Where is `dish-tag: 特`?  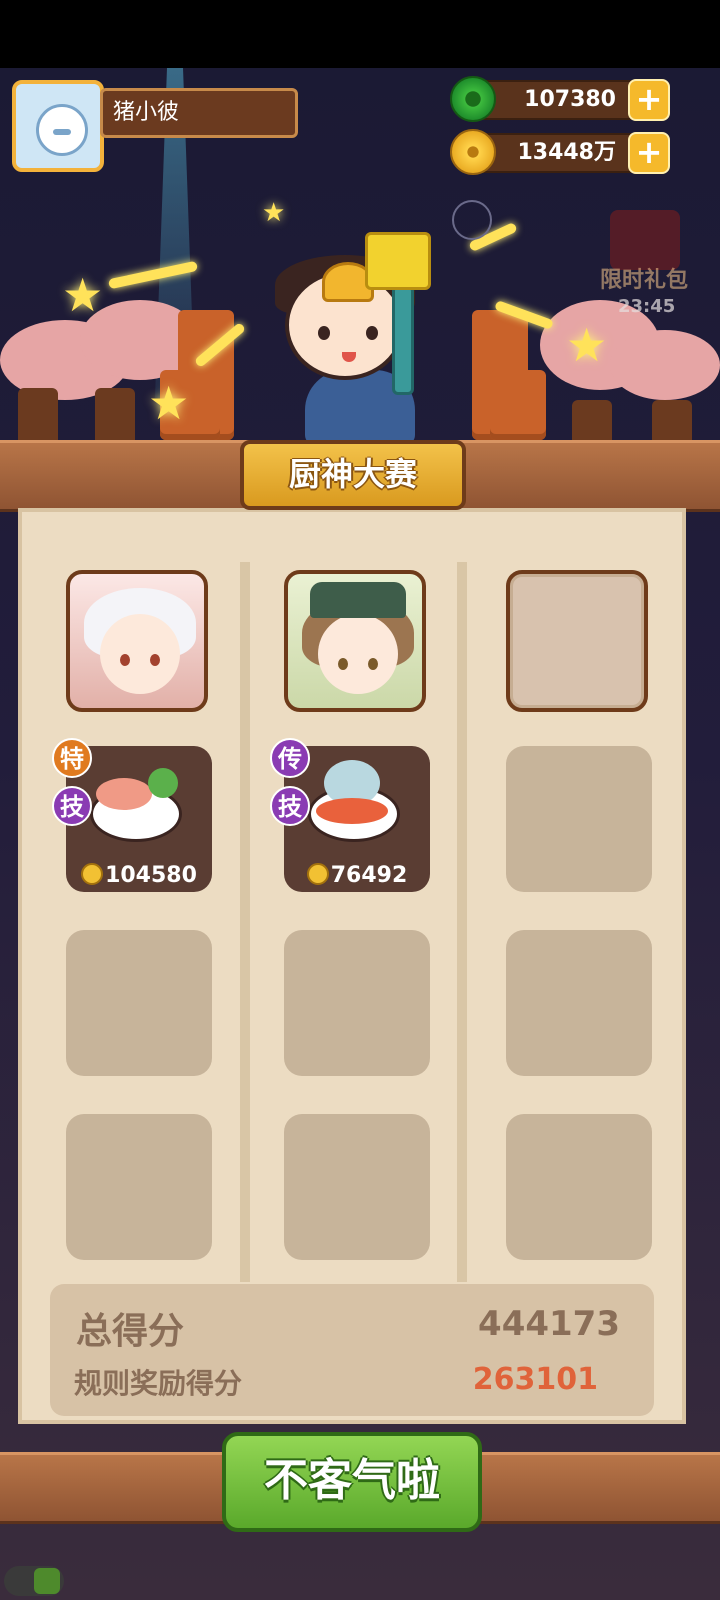
dish-tag: 特 is located at coordinates (72, 758).